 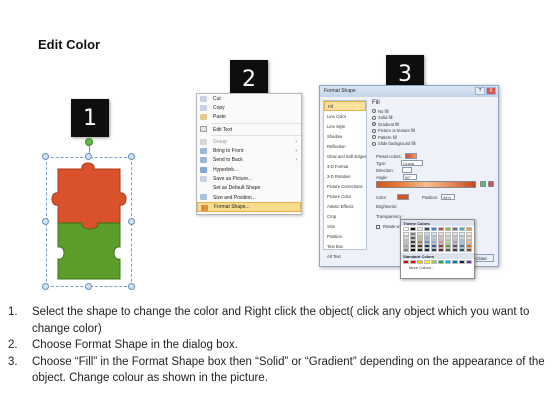 What do you see at coordinates (448, 197) in the screenshot?
I see `position-input: 94%` at bounding box center [448, 197].